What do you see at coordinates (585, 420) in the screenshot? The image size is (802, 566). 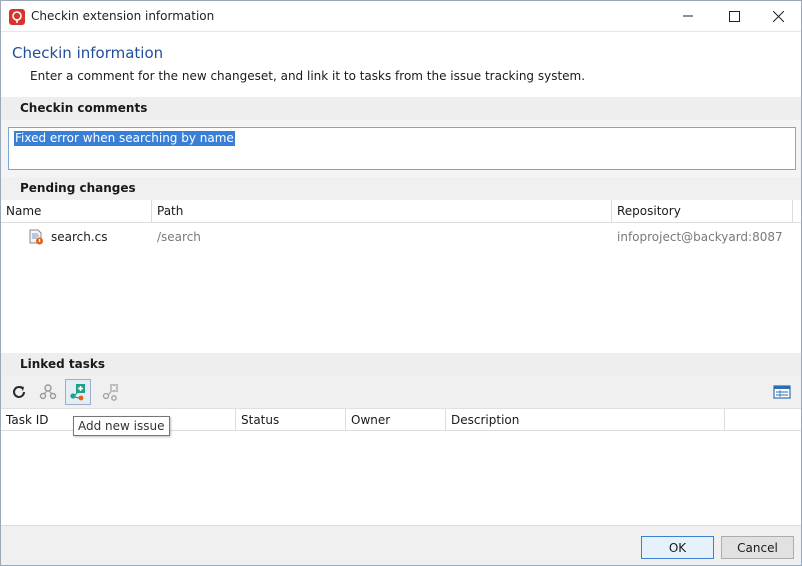 I see `column-header-description: Description` at bounding box center [585, 420].